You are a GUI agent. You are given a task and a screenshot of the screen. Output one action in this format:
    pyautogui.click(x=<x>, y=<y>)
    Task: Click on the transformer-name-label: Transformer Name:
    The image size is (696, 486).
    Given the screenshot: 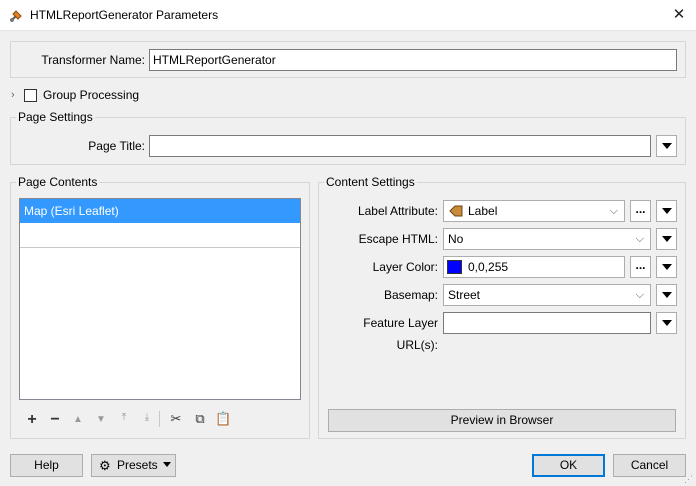 What is the action you would take?
    pyautogui.click(x=93, y=60)
    